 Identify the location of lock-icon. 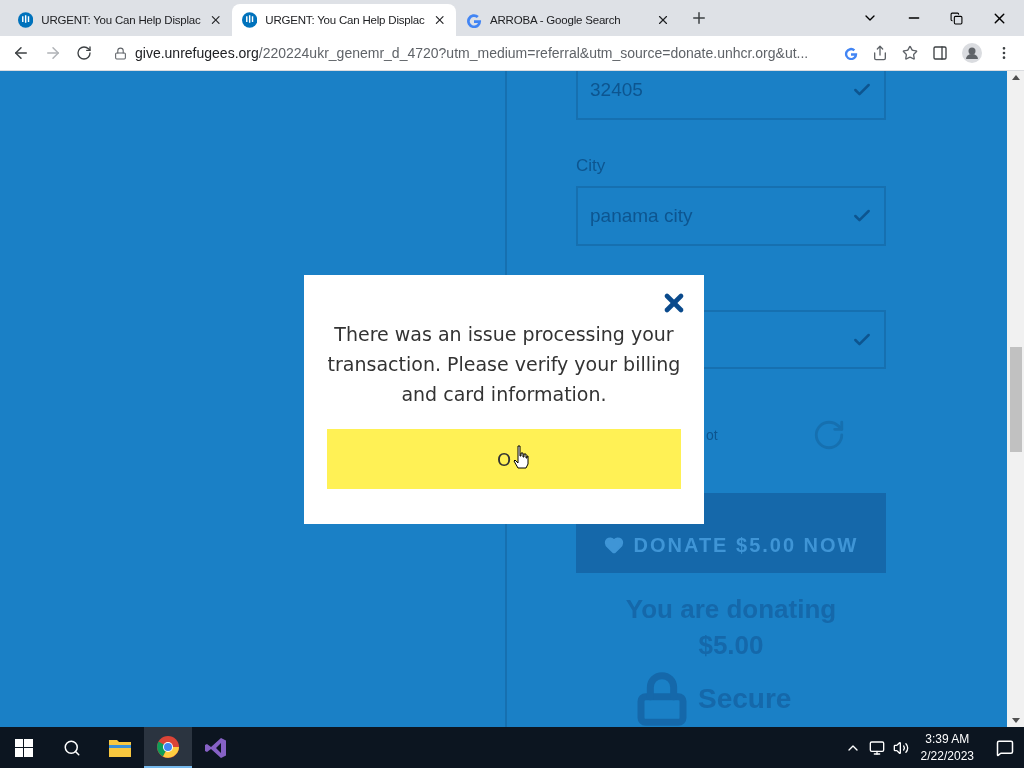
(120, 53).